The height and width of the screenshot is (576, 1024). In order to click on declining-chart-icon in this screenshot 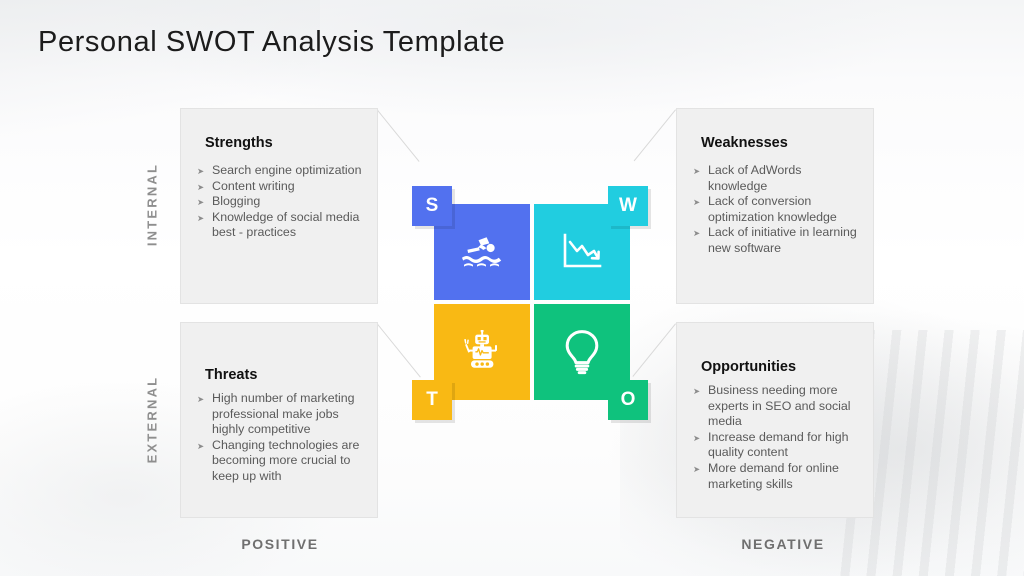, I will do `click(582, 252)`.